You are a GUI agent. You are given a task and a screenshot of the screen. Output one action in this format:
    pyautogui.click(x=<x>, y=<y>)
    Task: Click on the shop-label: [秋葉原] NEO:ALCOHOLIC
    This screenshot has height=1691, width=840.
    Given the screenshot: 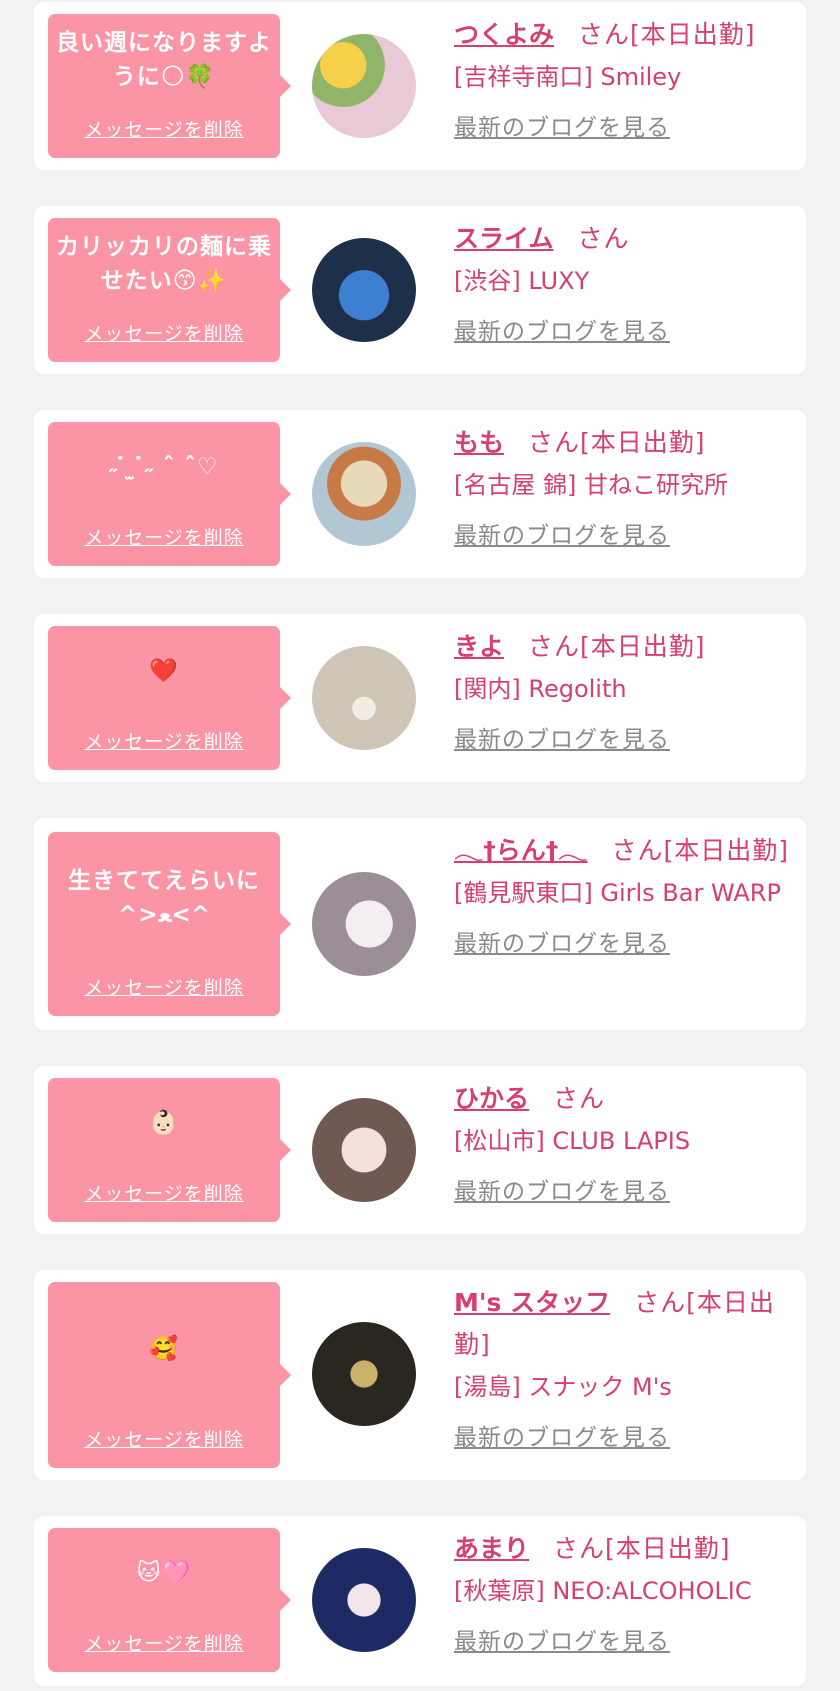 What is the action you would take?
    pyautogui.click(x=603, y=1591)
    